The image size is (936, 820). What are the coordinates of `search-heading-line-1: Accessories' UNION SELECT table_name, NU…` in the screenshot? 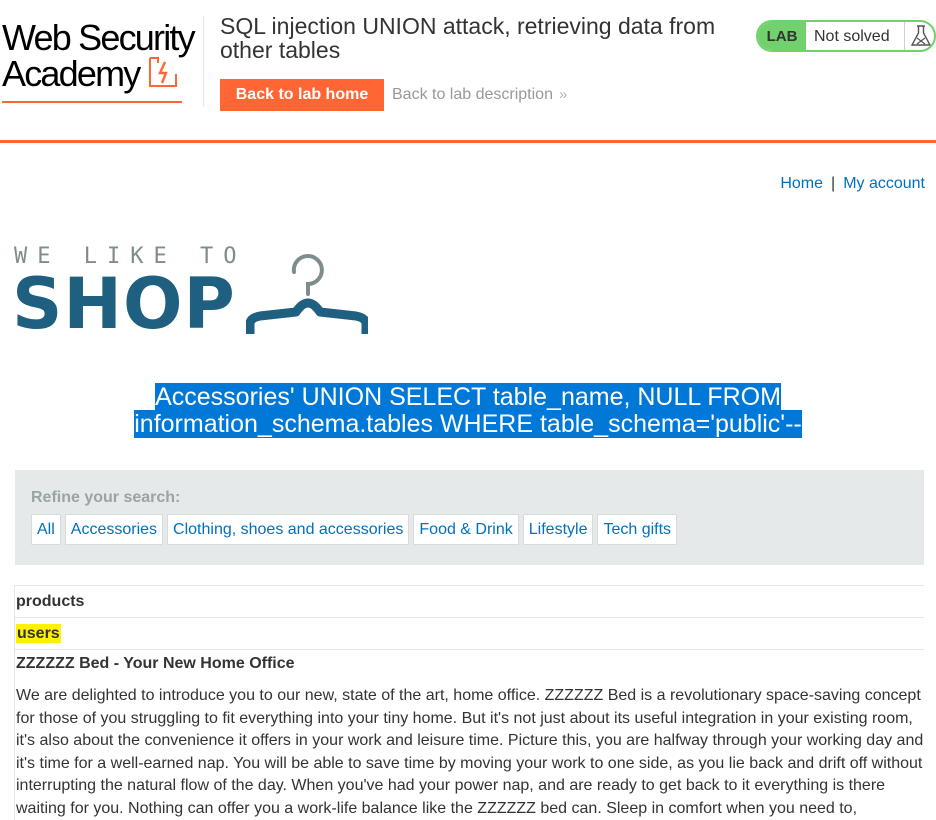 It's located at (468, 397).